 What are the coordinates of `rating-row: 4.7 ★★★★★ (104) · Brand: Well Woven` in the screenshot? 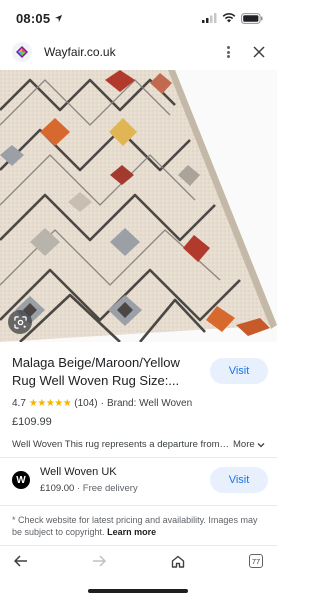 It's located at (140, 403).